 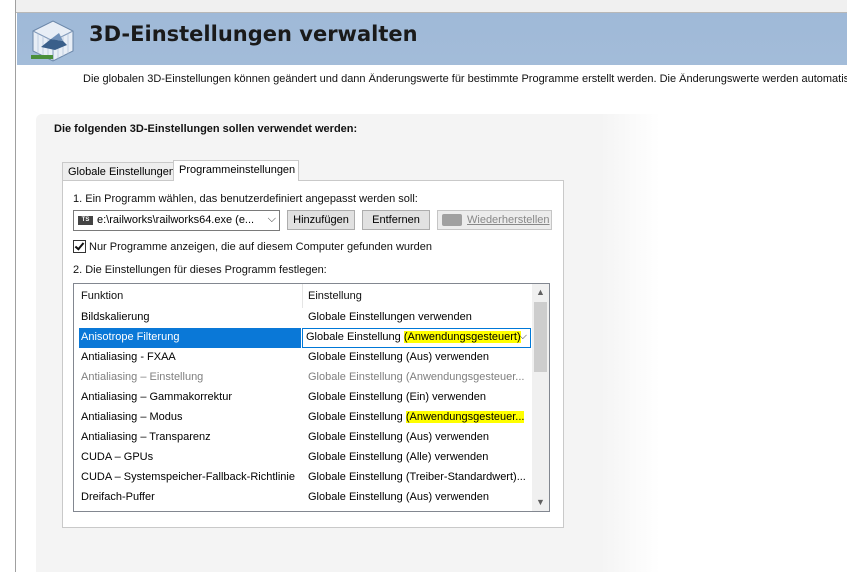 I want to click on row-function: Antialiasing – Transparenz, so click(x=146, y=437).